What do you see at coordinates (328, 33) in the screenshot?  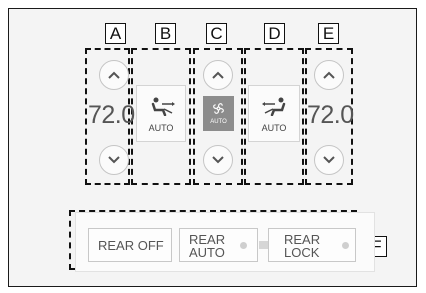 I see `callout-e: E` at bounding box center [328, 33].